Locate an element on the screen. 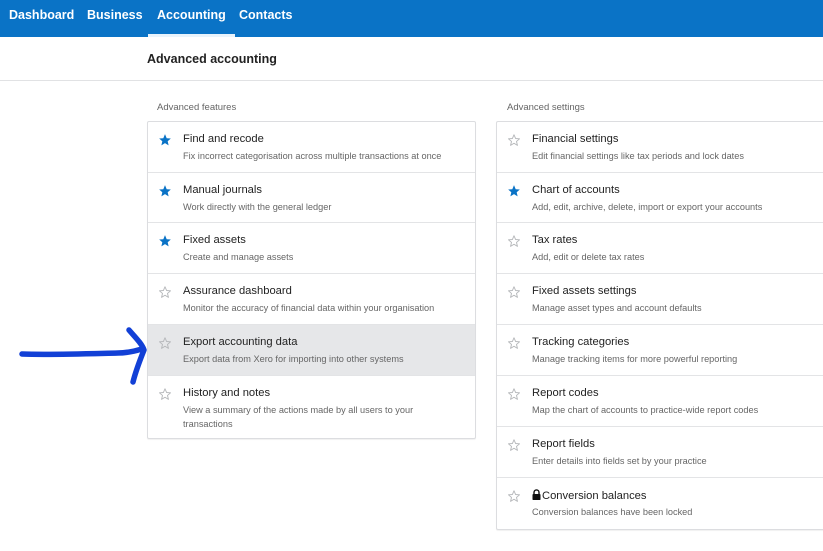  item-title: Fixed assets settings is located at coordinates (584, 291).